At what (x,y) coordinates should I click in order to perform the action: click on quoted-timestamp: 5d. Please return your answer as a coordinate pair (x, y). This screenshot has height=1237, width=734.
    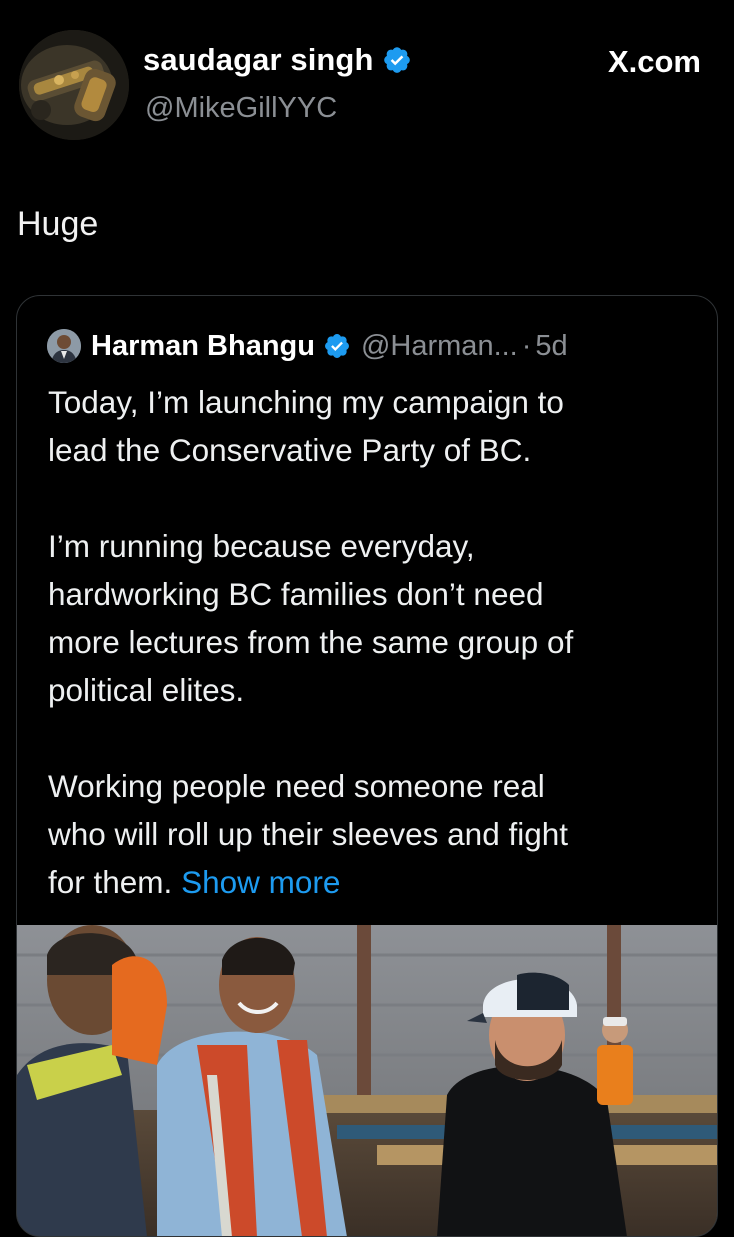
    Looking at the image, I should click on (551, 346).